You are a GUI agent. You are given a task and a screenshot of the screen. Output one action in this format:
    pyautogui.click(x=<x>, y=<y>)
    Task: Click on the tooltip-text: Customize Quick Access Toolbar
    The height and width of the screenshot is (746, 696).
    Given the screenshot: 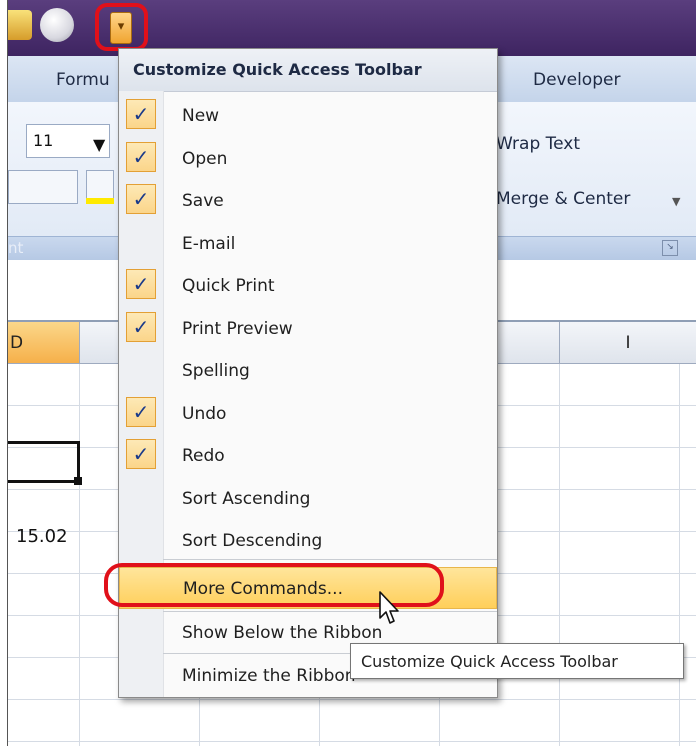 What is the action you would take?
    pyautogui.click(x=489, y=661)
    